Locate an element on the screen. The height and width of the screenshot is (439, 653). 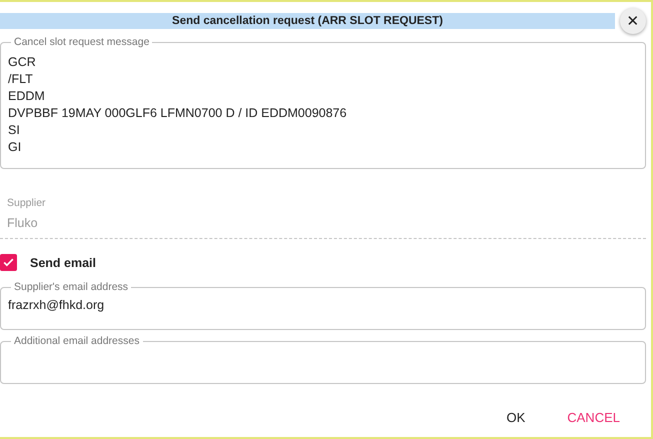
email-field: Additional email addresses is located at coordinates (323, 359).